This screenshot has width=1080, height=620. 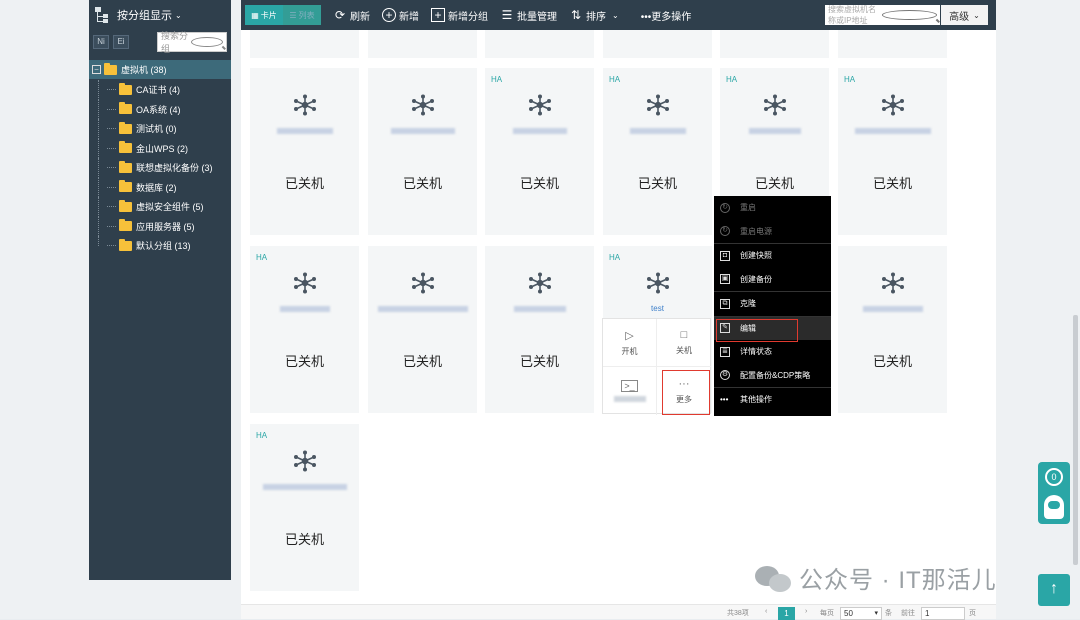 What do you see at coordinates (630, 343) in the screenshot?
I see `power-on-button: ▷ 开机` at bounding box center [630, 343].